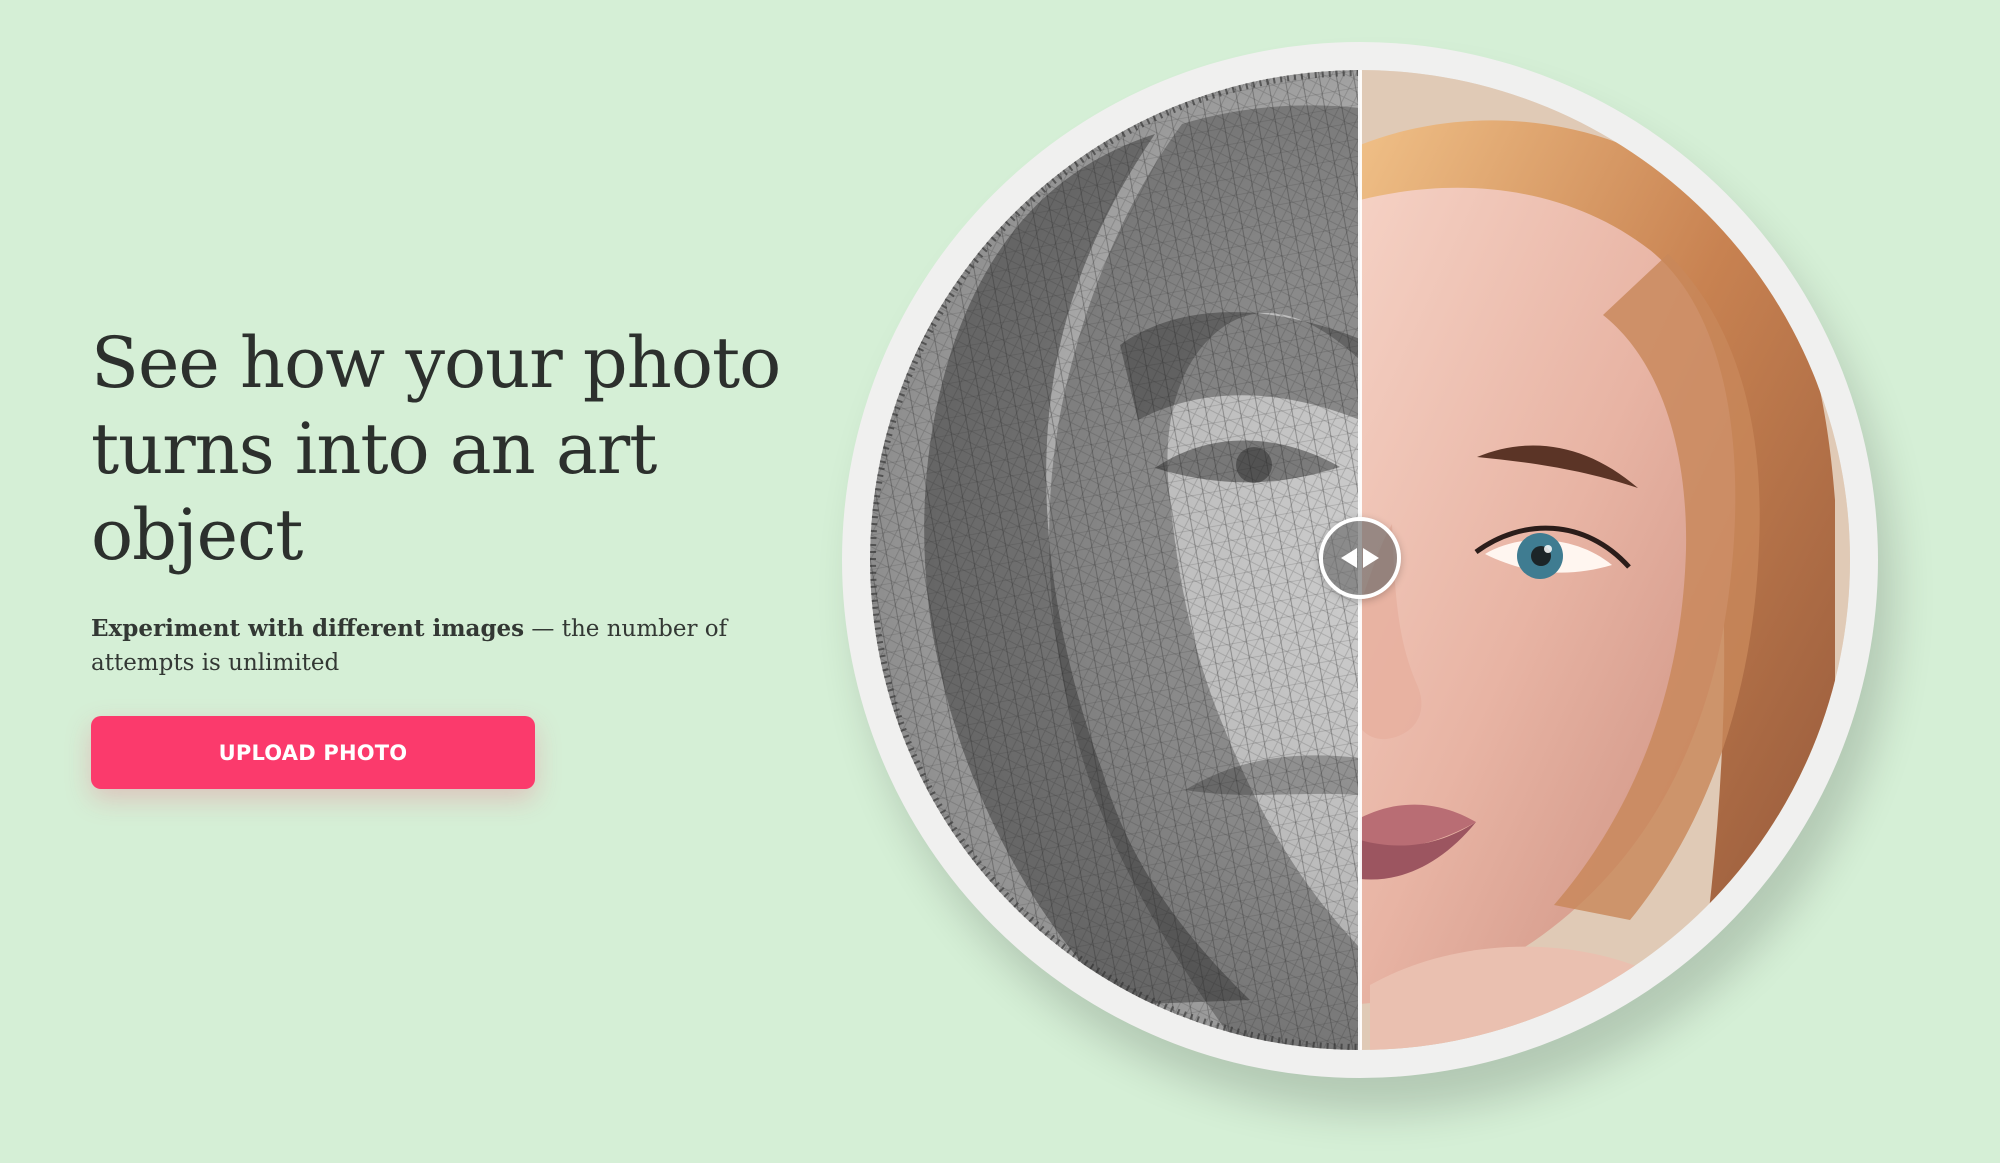  Describe the element at coordinates (197, 535) in the screenshot. I see `page-title-line-3: object` at that location.